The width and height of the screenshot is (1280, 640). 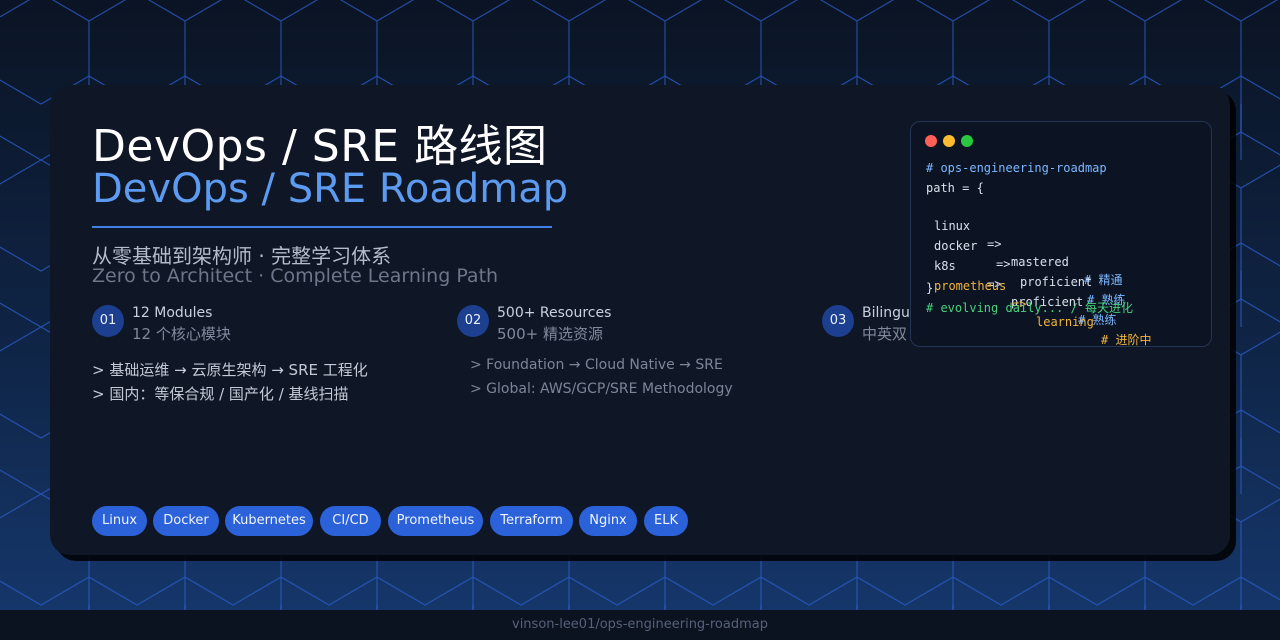 What do you see at coordinates (550, 334) in the screenshot?
I see `feature-label-cn: 500+ 精选资源` at bounding box center [550, 334].